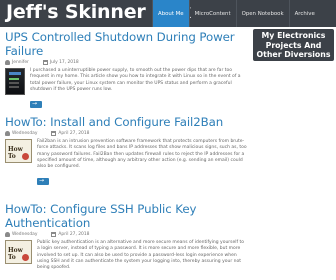 This screenshot has width=336, height=280. What do you see at coordinates (212, 13) in the screenshot?
I see `nav-item-microcontent: MicroContent` at bounding box center [212, 13].